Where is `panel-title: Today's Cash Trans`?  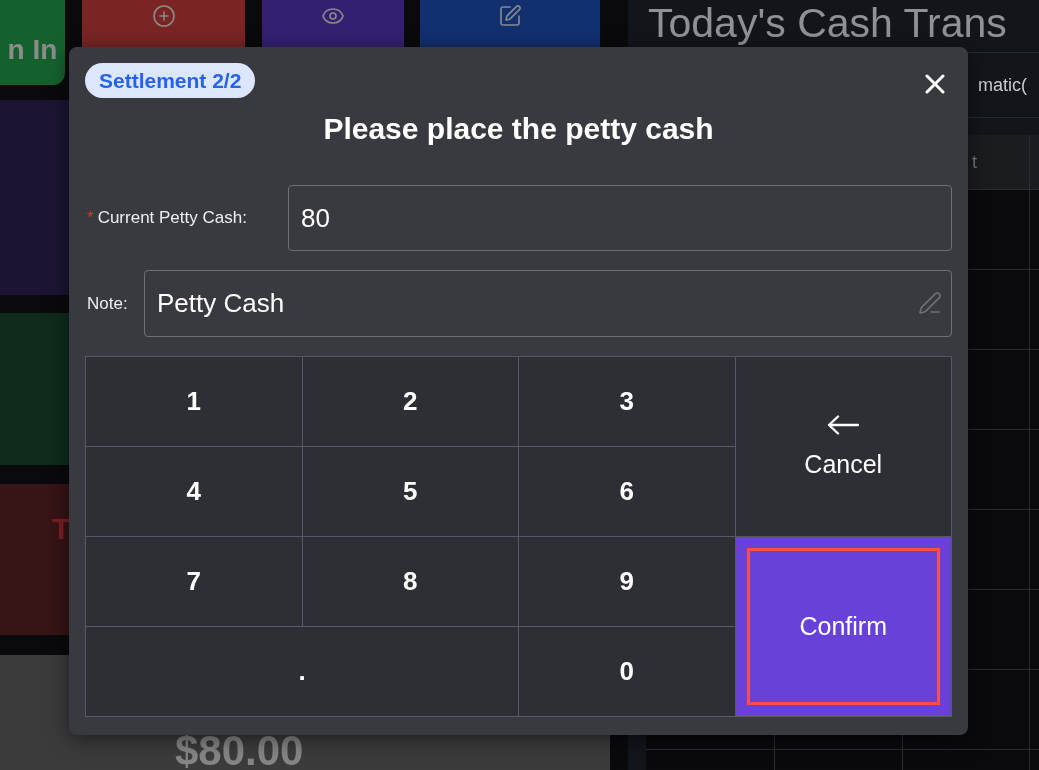 panel-title: Today's Cash Trans is located at coordinates (827, 23).